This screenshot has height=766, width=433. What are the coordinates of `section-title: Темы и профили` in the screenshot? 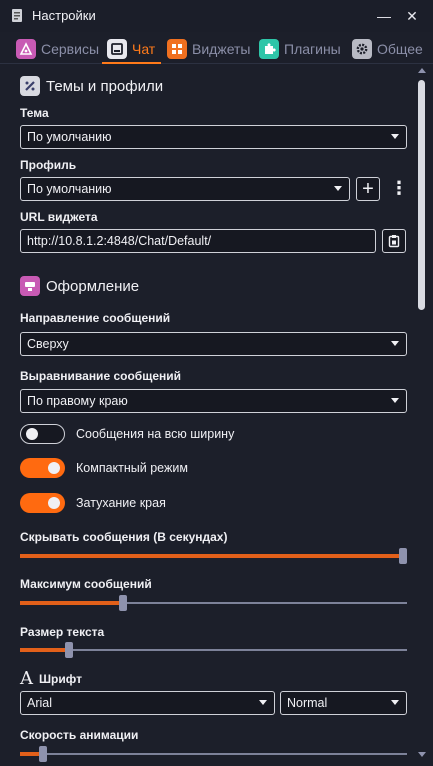 It's located at (105, 86).